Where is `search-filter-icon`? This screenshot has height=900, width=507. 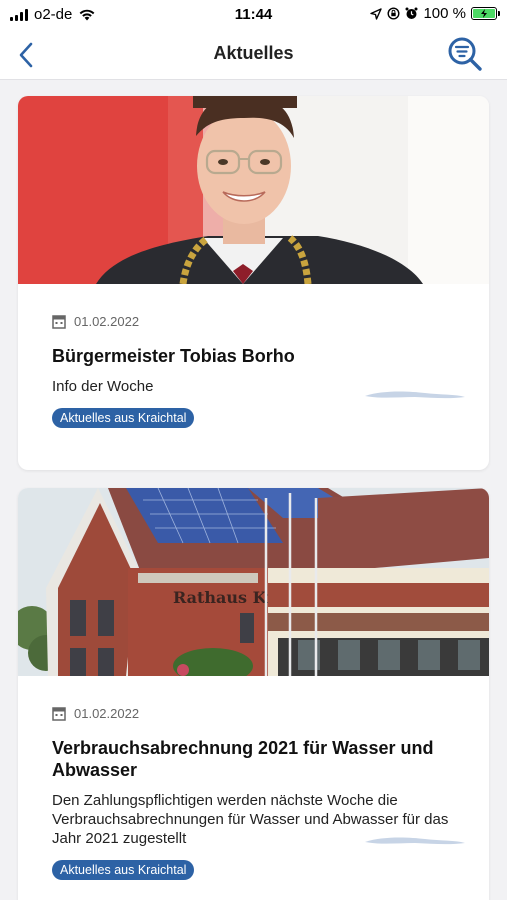 search-filter-icon is located at coordinates (465, 54).